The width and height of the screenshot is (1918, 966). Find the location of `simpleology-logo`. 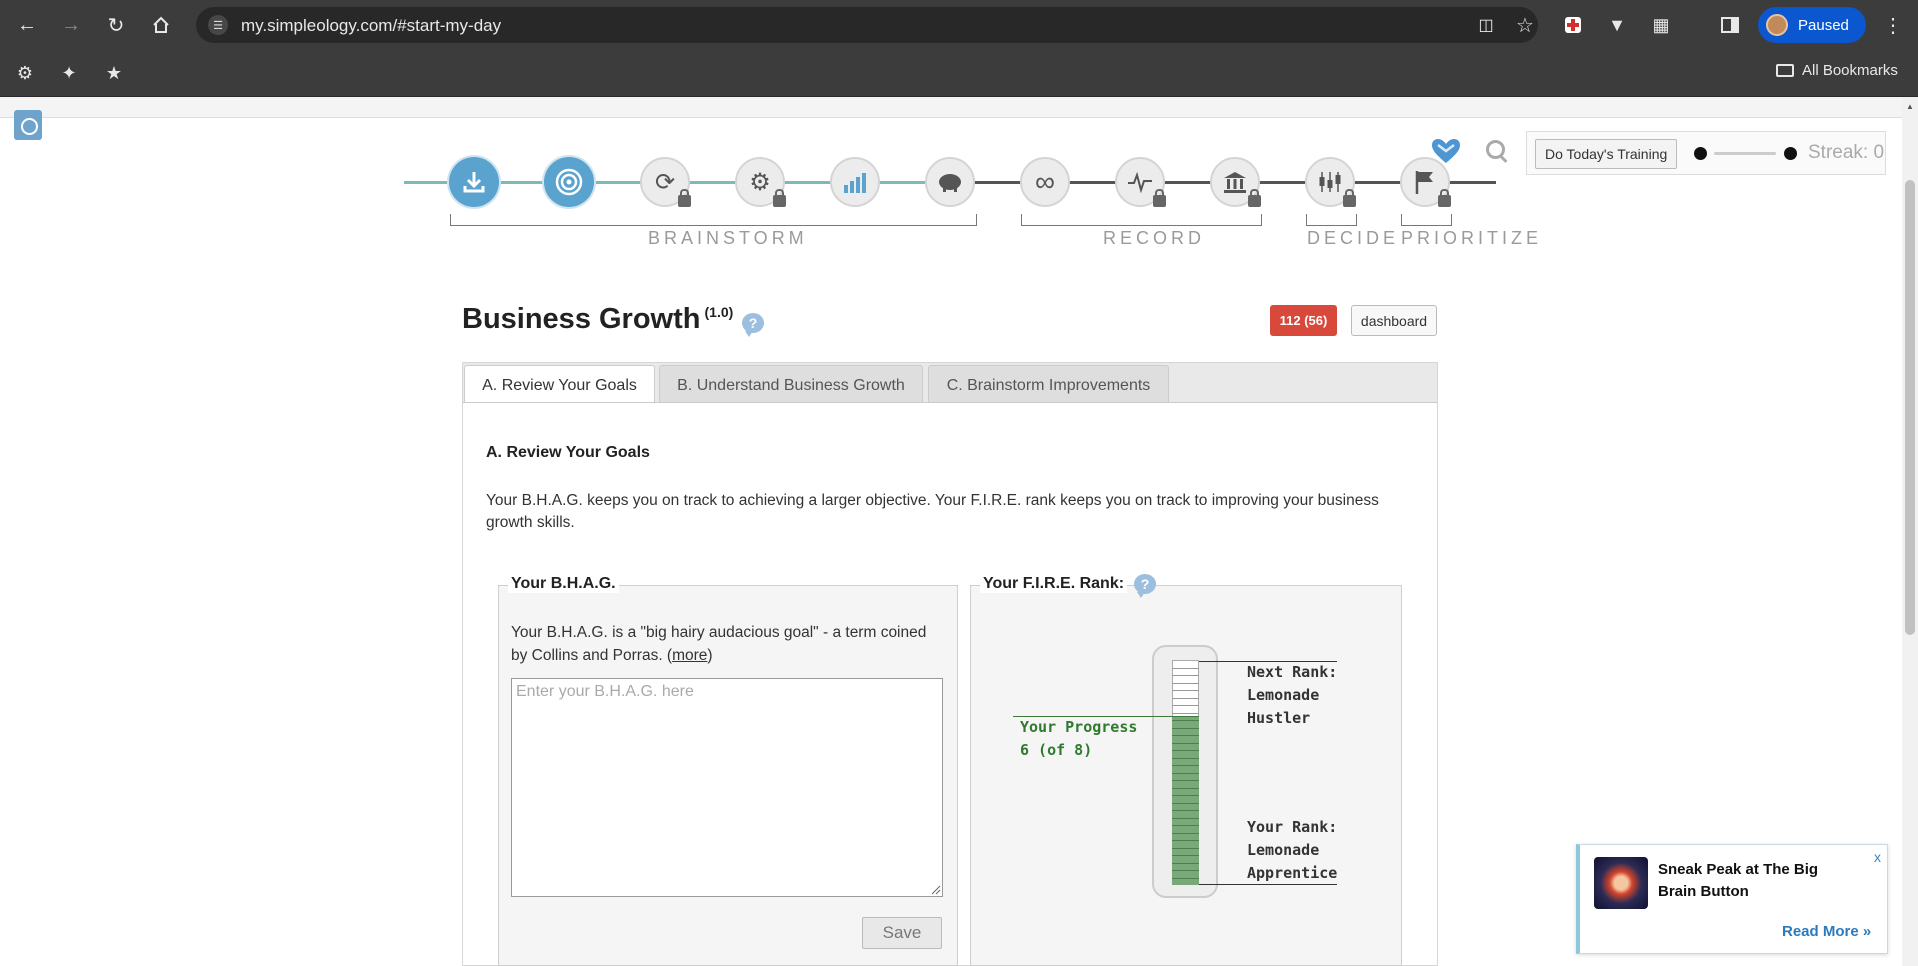

simpleology-logo is located at coordinates (28, 125).